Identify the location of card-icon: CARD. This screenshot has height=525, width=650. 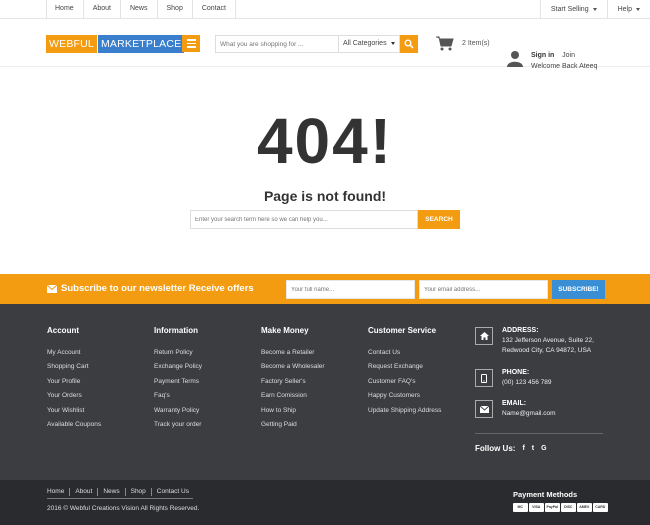
(600, 507).